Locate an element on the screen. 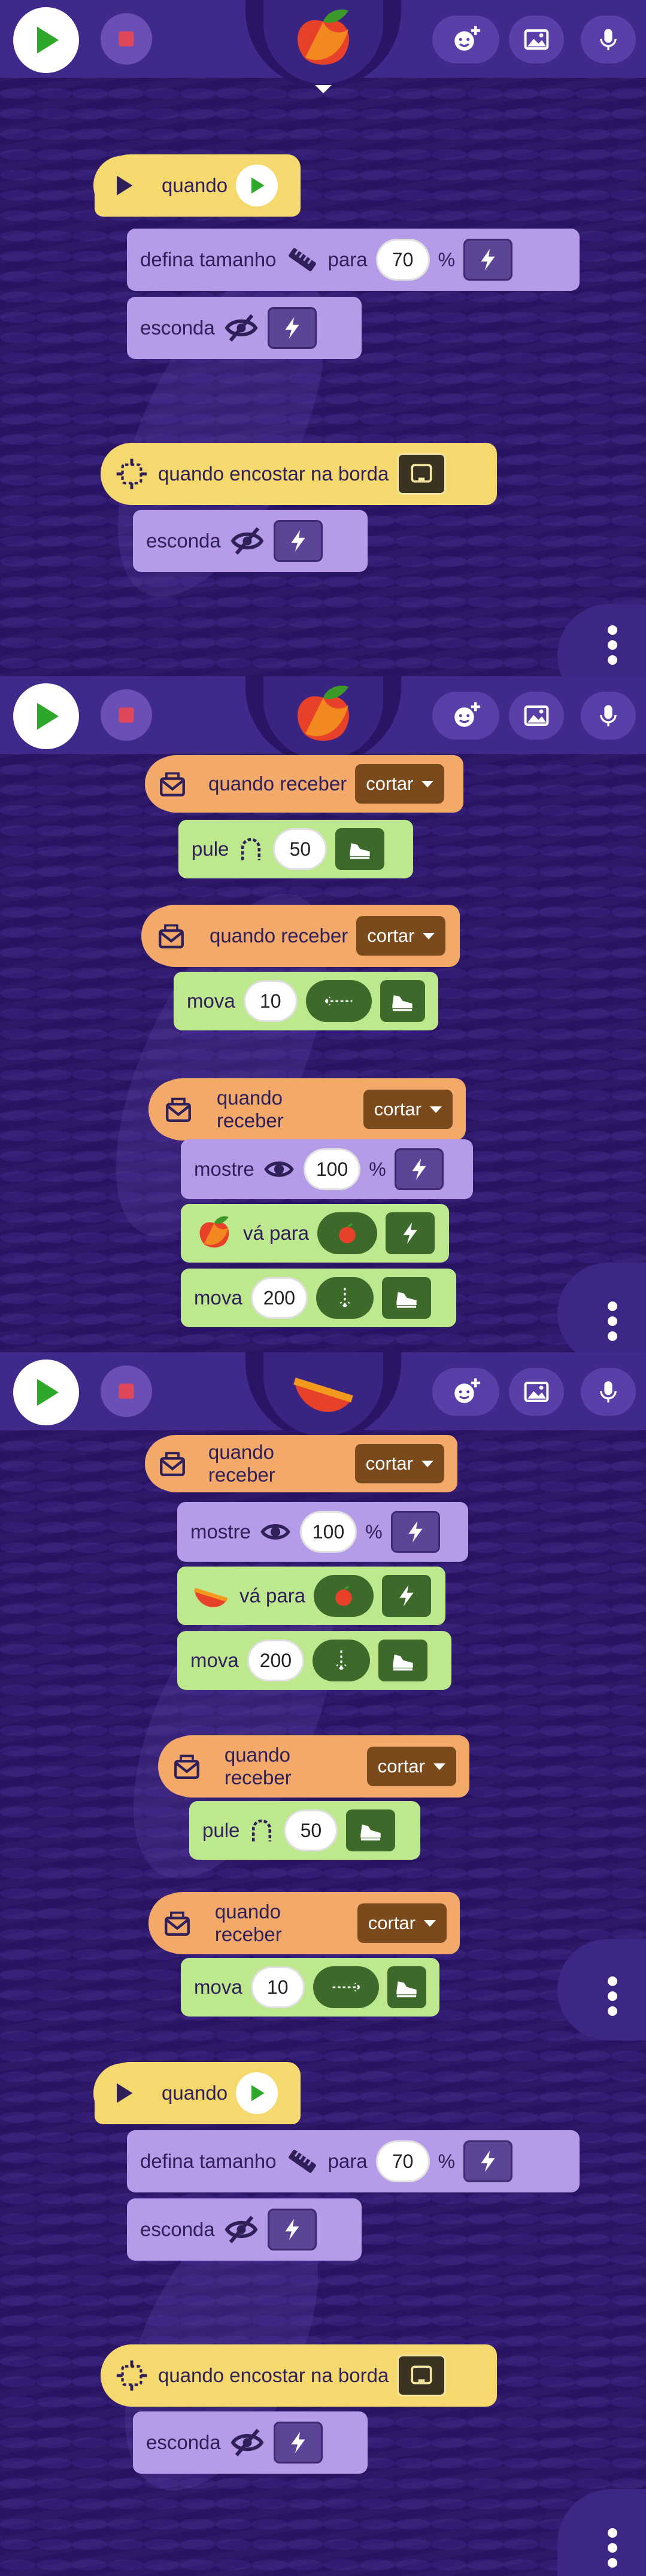 The width and height of the screenshot is (646, 2576). current-sprite-slice-icon is located at coordinates (323, 1392).